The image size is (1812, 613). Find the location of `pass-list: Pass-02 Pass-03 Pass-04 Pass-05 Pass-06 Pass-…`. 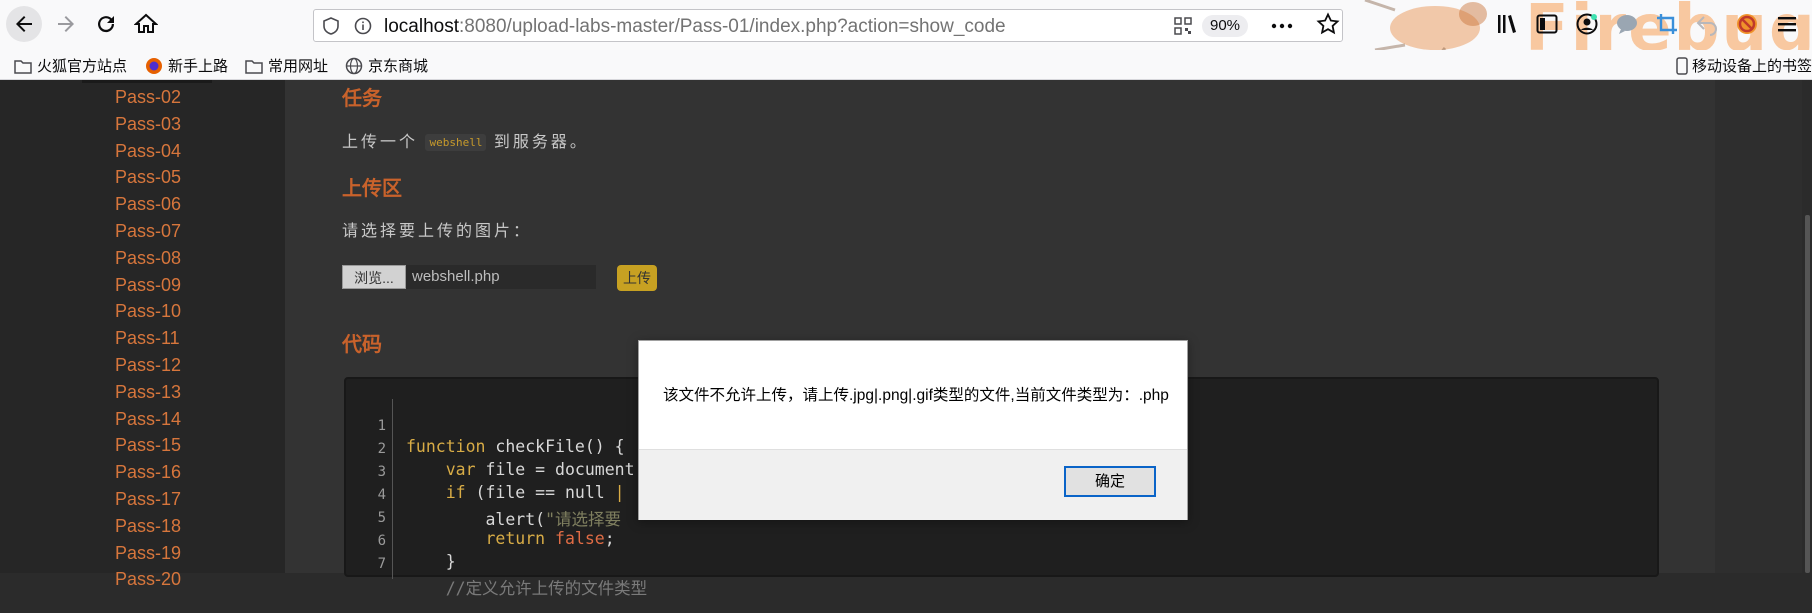

pass-list: Pass-02 Pass-03 Pass-04 Pass-05 Pass-06 Pass-… is located at coordinates (148, 338).